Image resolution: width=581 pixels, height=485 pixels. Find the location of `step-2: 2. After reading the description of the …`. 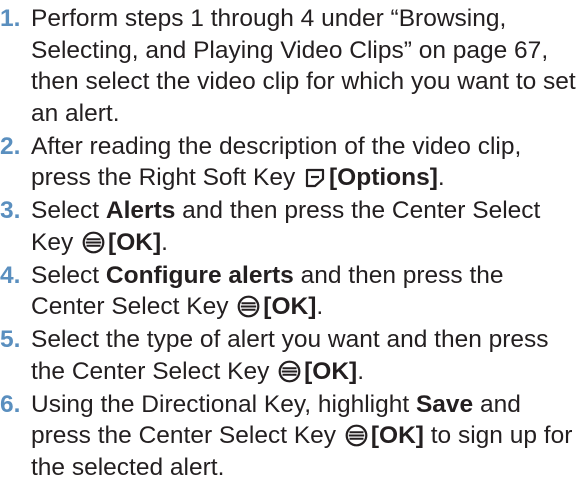

step-2: 2. After reading the description of the … is located at coordinates (290, 162).